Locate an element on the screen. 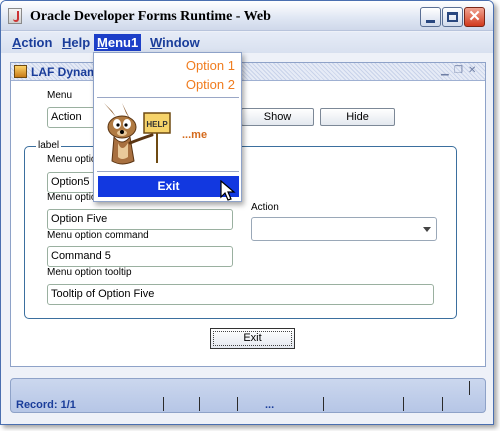 Image resolution: width=500 pixels, height=431 pixels. menu-option-2: Option 2 is located at coordinates (210, 84).